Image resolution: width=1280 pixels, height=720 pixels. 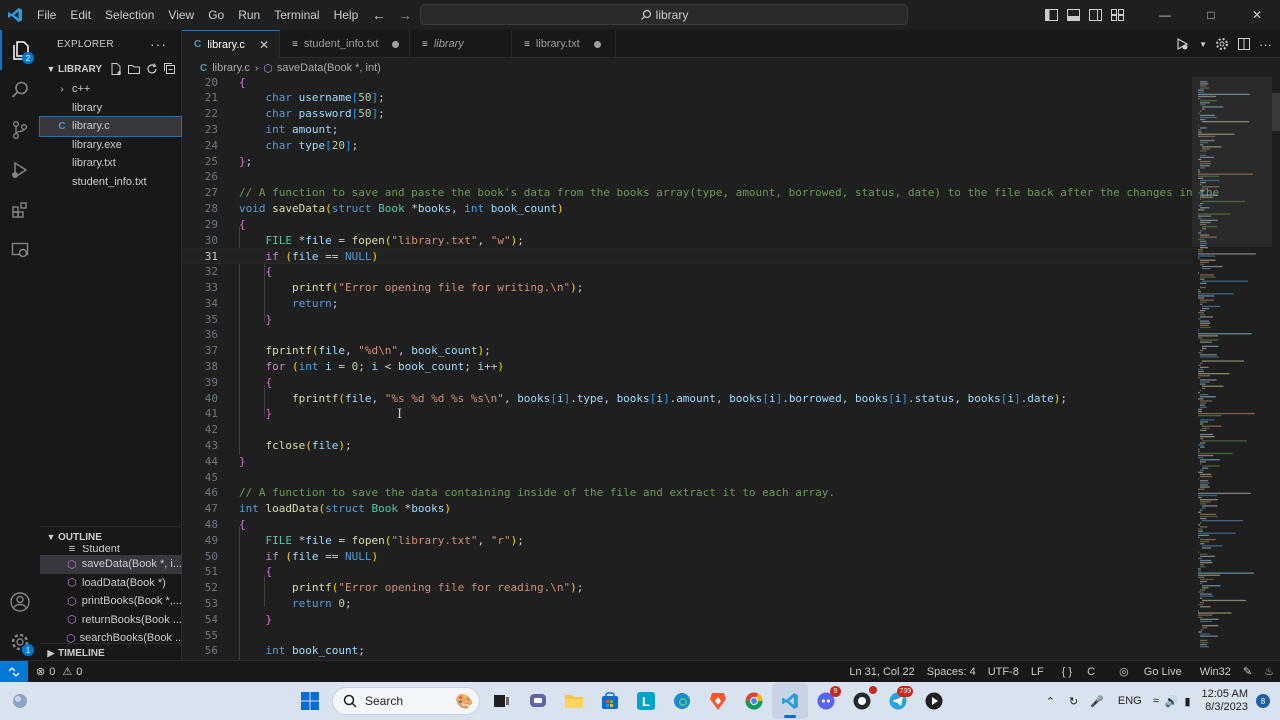 I want to click on telegram-icon: 739, so click(x=898, y=701).